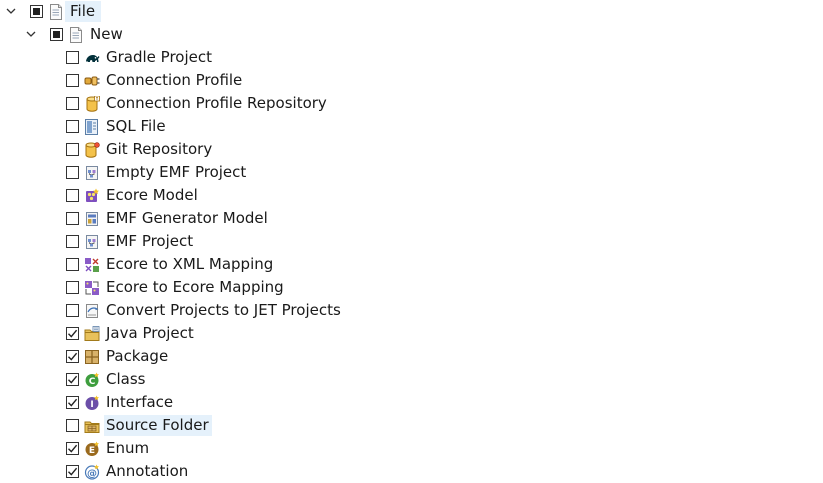  Describe the element at coordinates (147, 471) in the screenshot. I see `tree-item-label: Annotation` at that location.